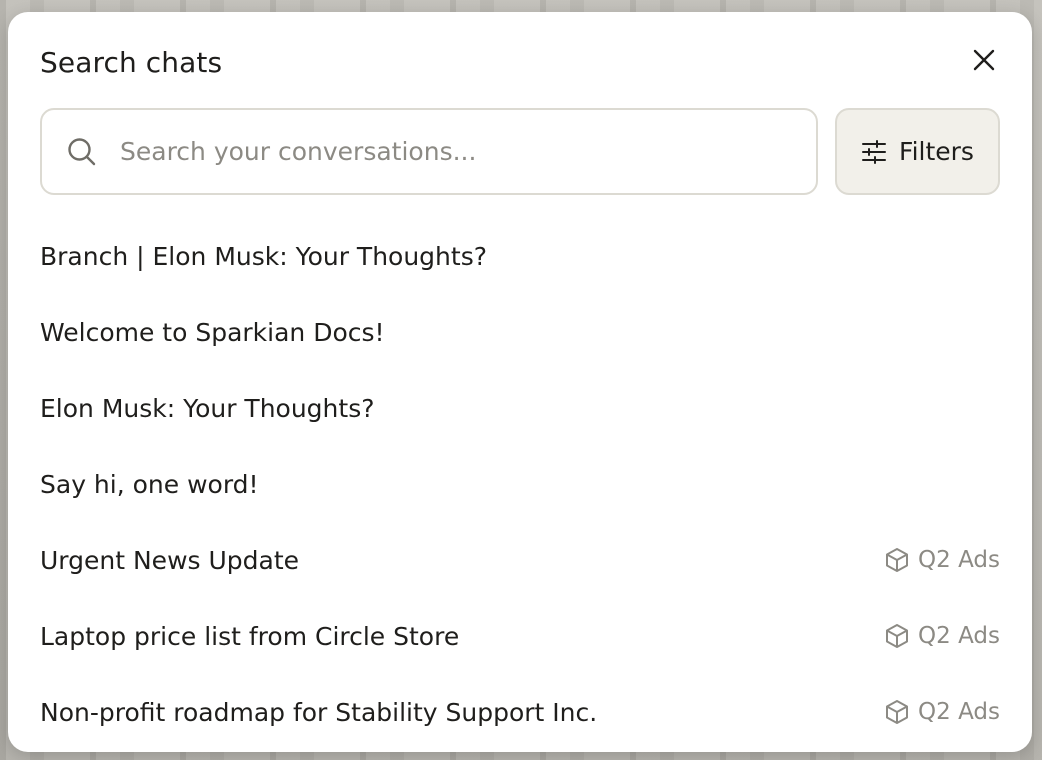 The height and width of the screenshot is (760, 1042). What do you see at coordinates (131, 62) in the screenshot?
I see `dialog-title: Search chats` at bounding box center [131, 62].